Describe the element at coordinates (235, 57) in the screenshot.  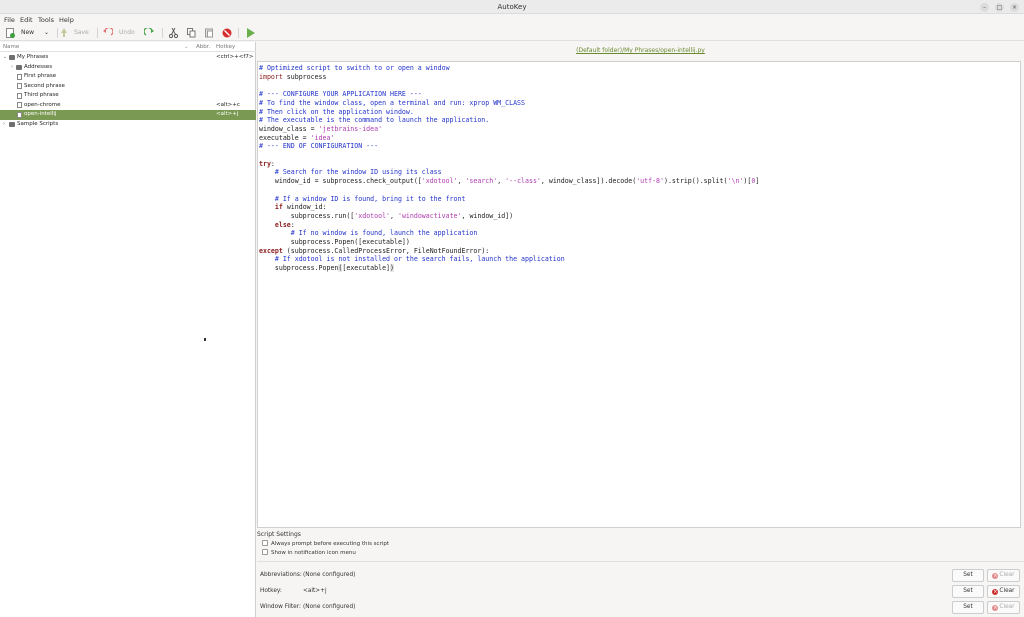
I see `tree-item-hotkey: <ctrl>+<f7>` at that location.